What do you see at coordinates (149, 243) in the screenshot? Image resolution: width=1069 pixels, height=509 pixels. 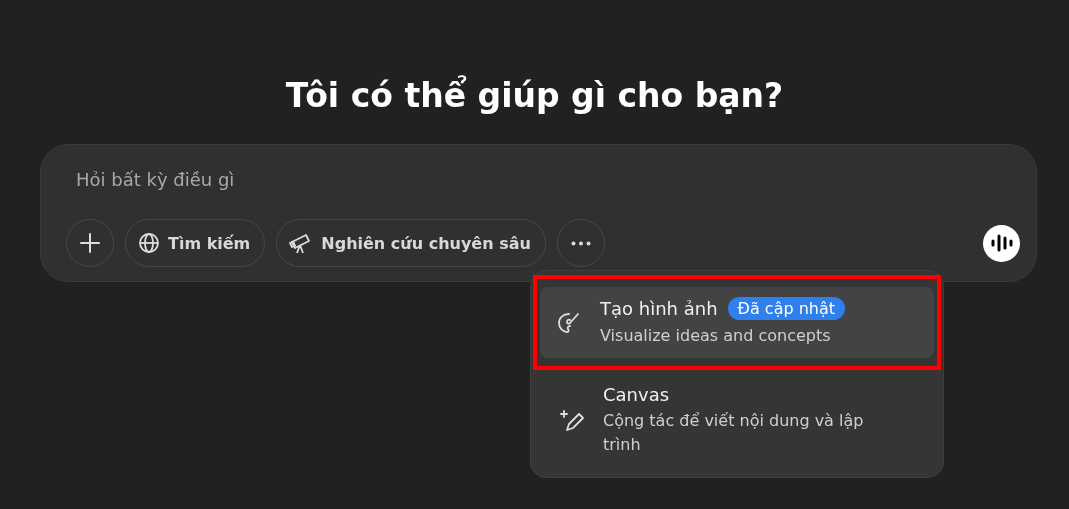 I see `globe-icon` at bounding box center [149, 243].